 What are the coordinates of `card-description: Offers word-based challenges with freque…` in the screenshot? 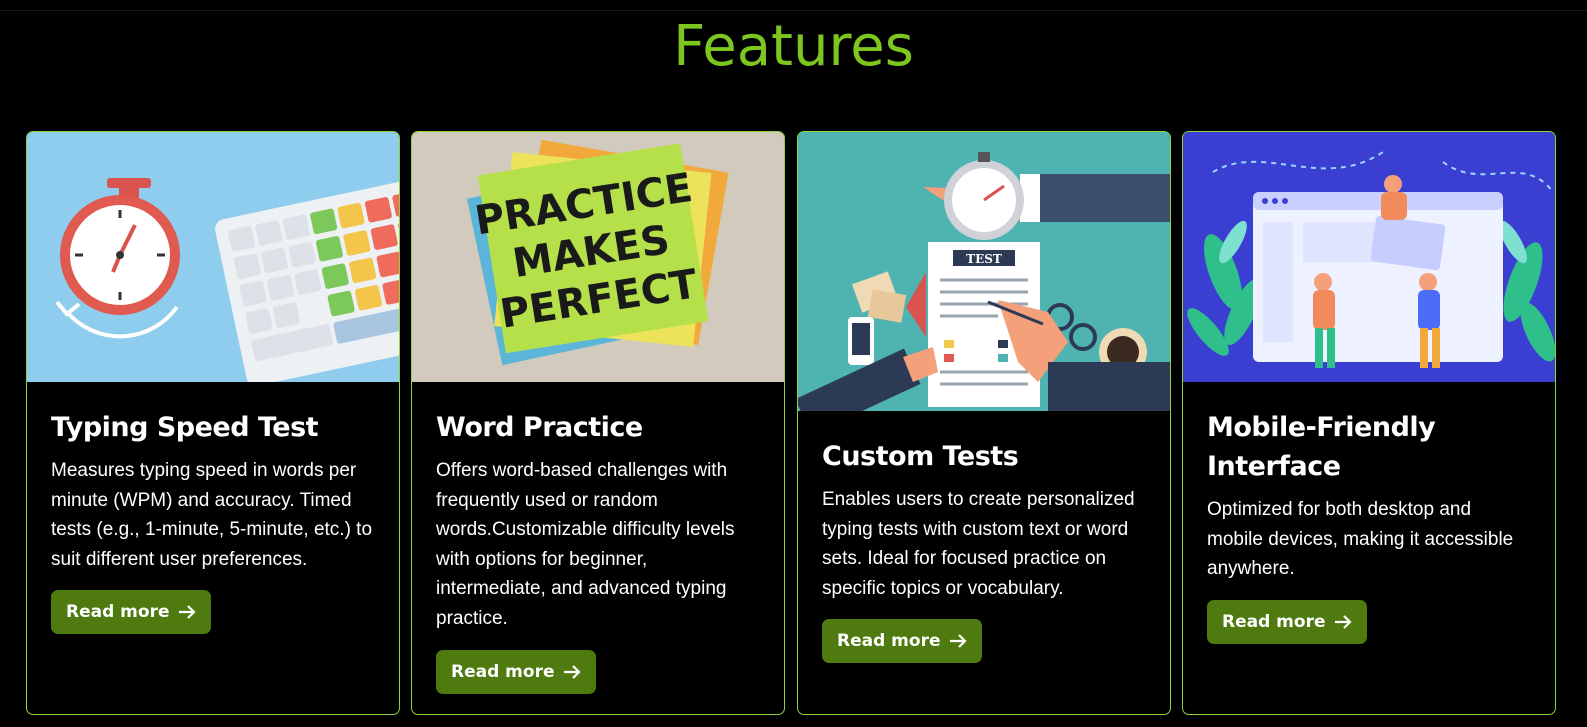 It's located at (585, 544).